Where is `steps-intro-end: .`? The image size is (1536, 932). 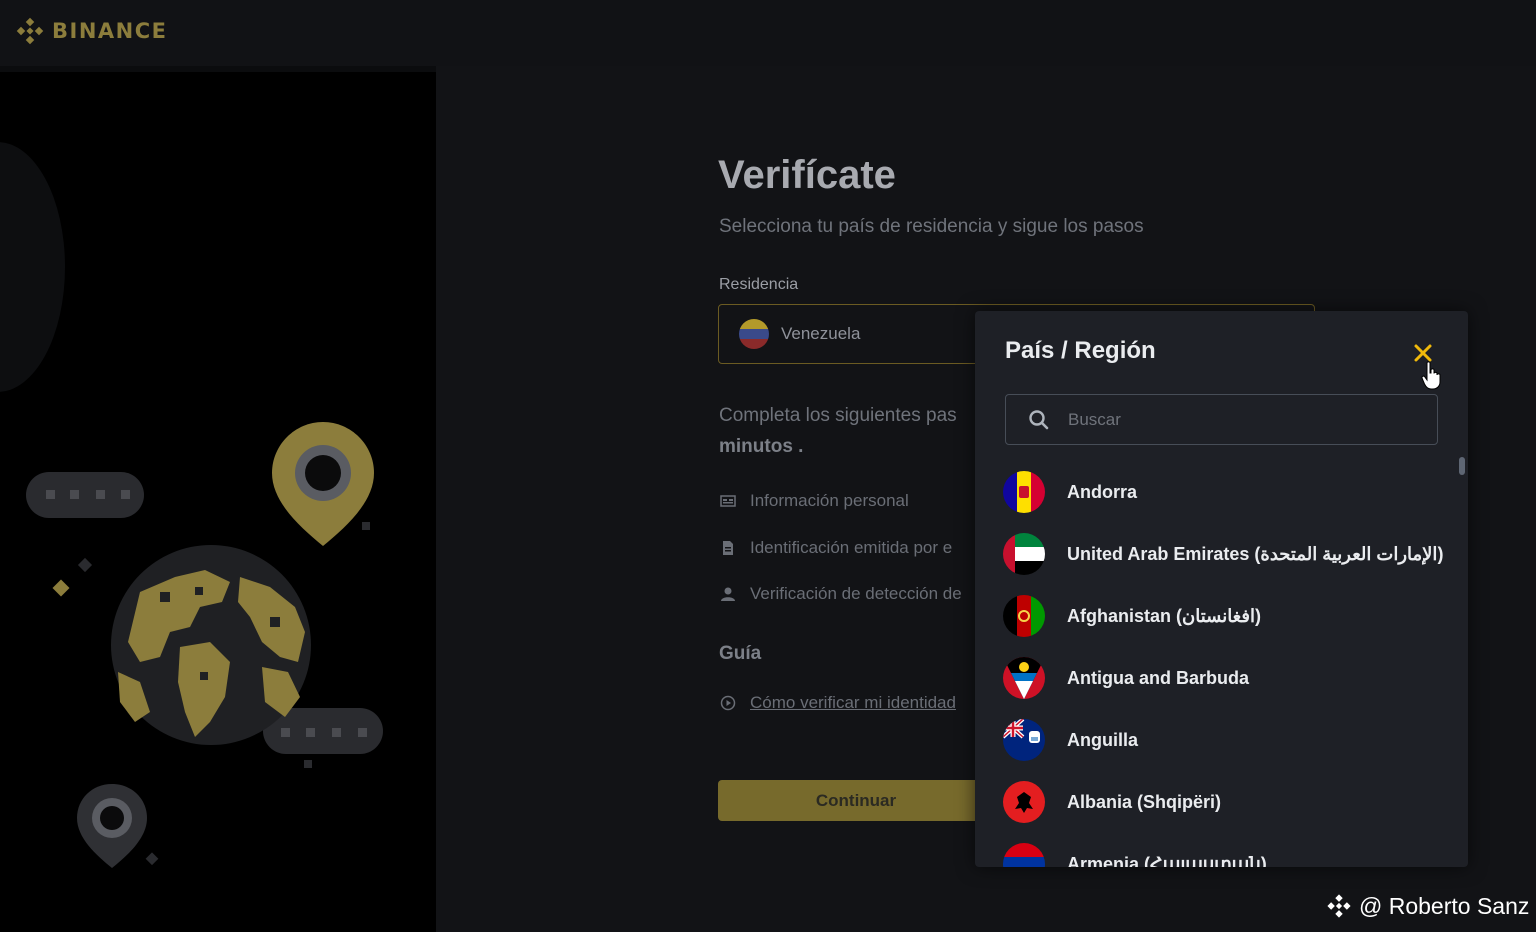 steps-intro-end: . is located at coordinates (798, 446).